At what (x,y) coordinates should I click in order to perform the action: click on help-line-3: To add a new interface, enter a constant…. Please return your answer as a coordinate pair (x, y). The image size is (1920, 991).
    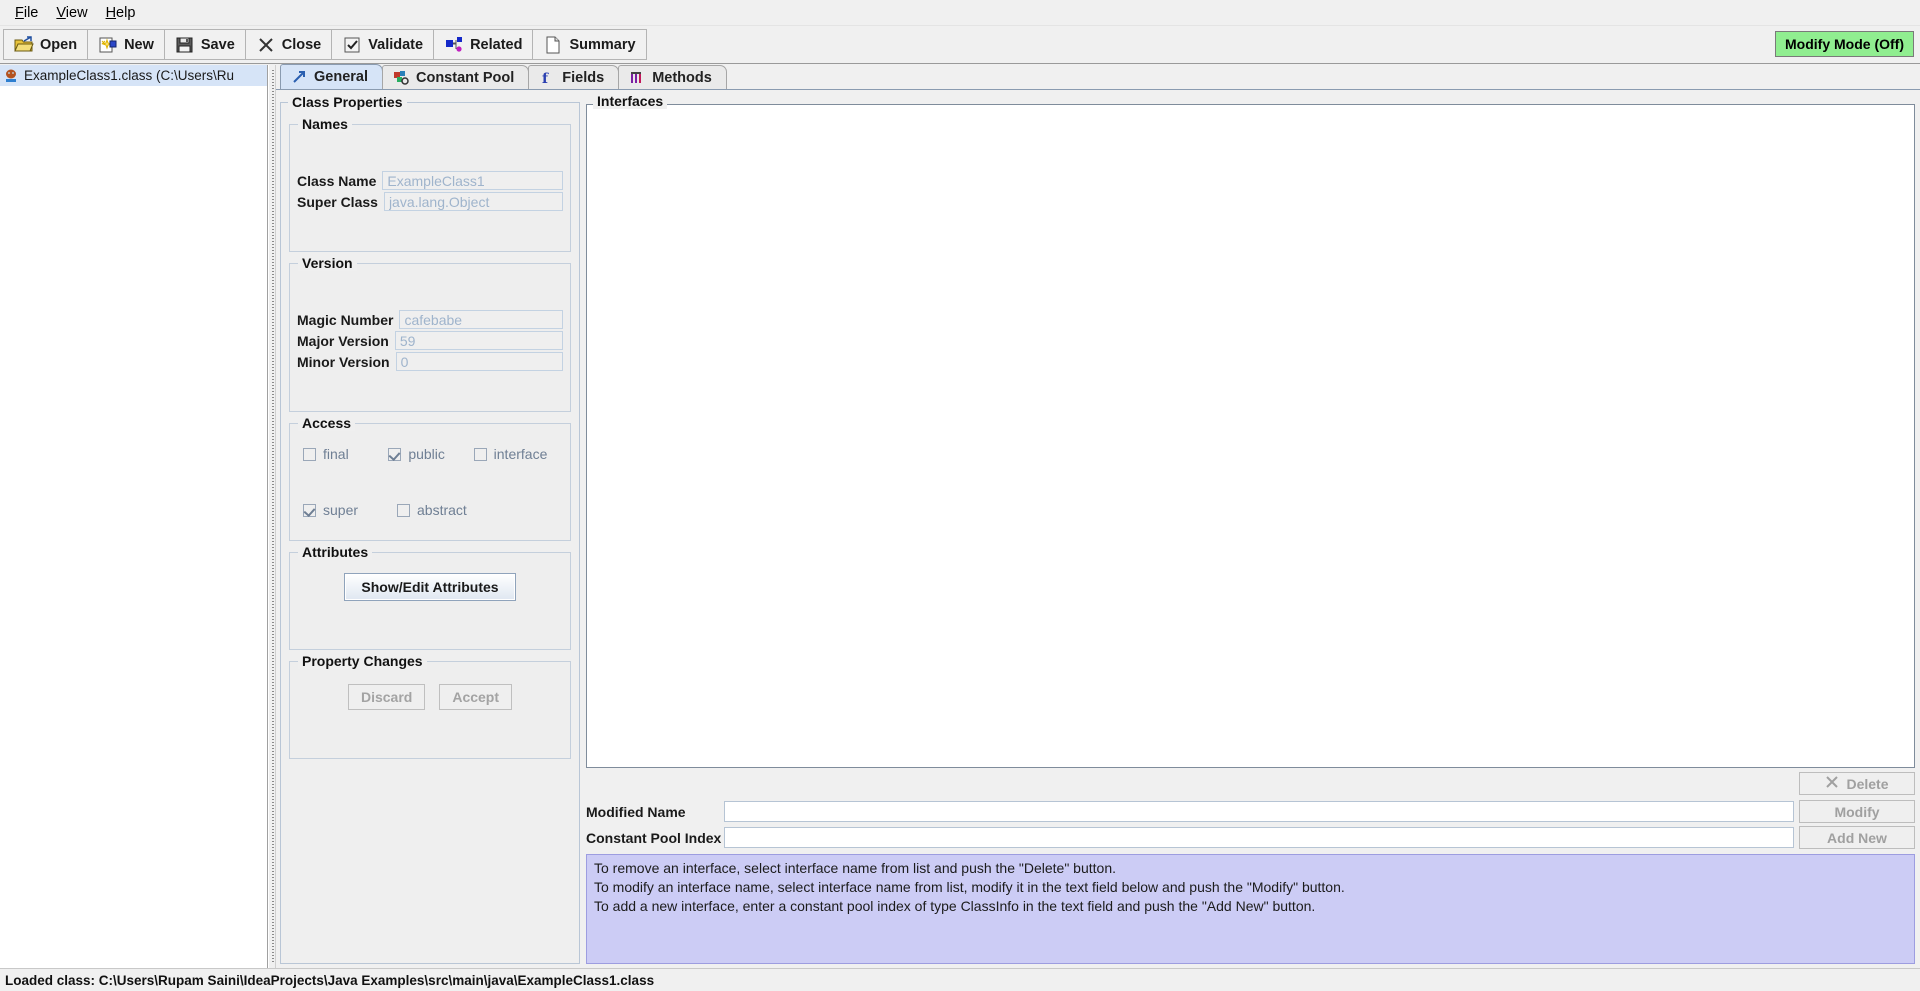
    Looking at the image, I should click on (955, 906).